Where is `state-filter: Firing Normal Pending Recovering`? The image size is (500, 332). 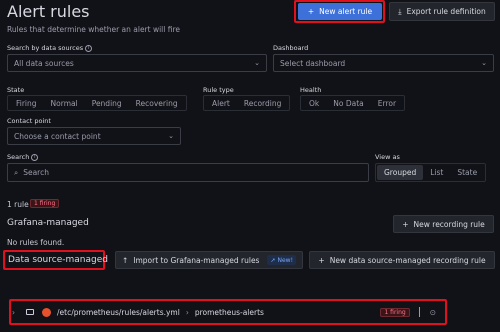 state-filter: Firing Normal Pending Recovering is located at coordinates (97, 103).